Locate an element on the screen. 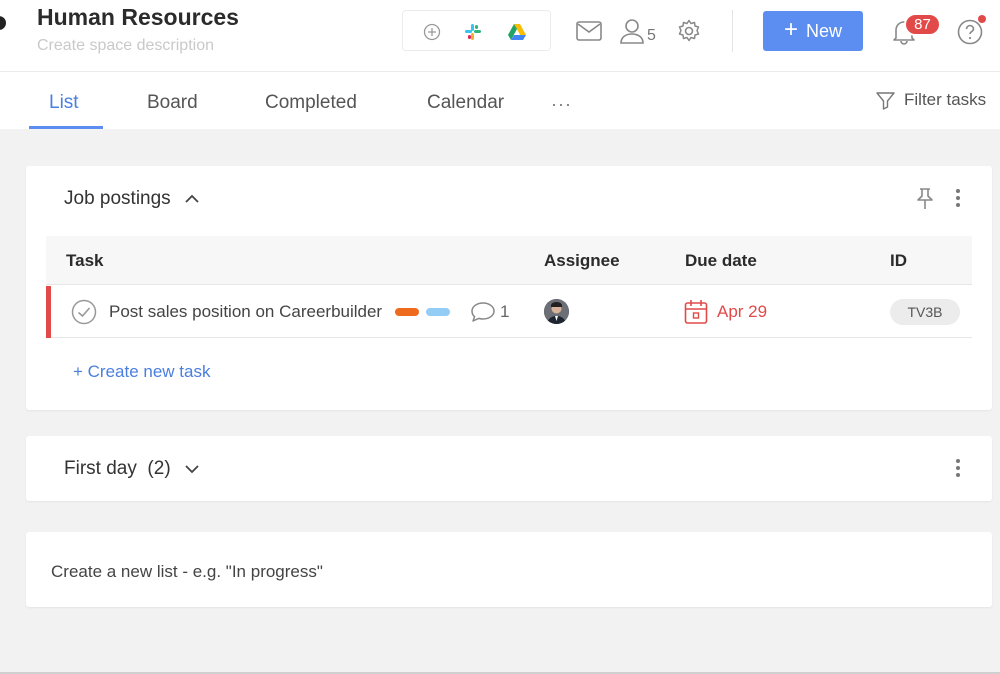 The width and height of the screenshot is (1000, 674). avatar is located at coordinates (556, 311).